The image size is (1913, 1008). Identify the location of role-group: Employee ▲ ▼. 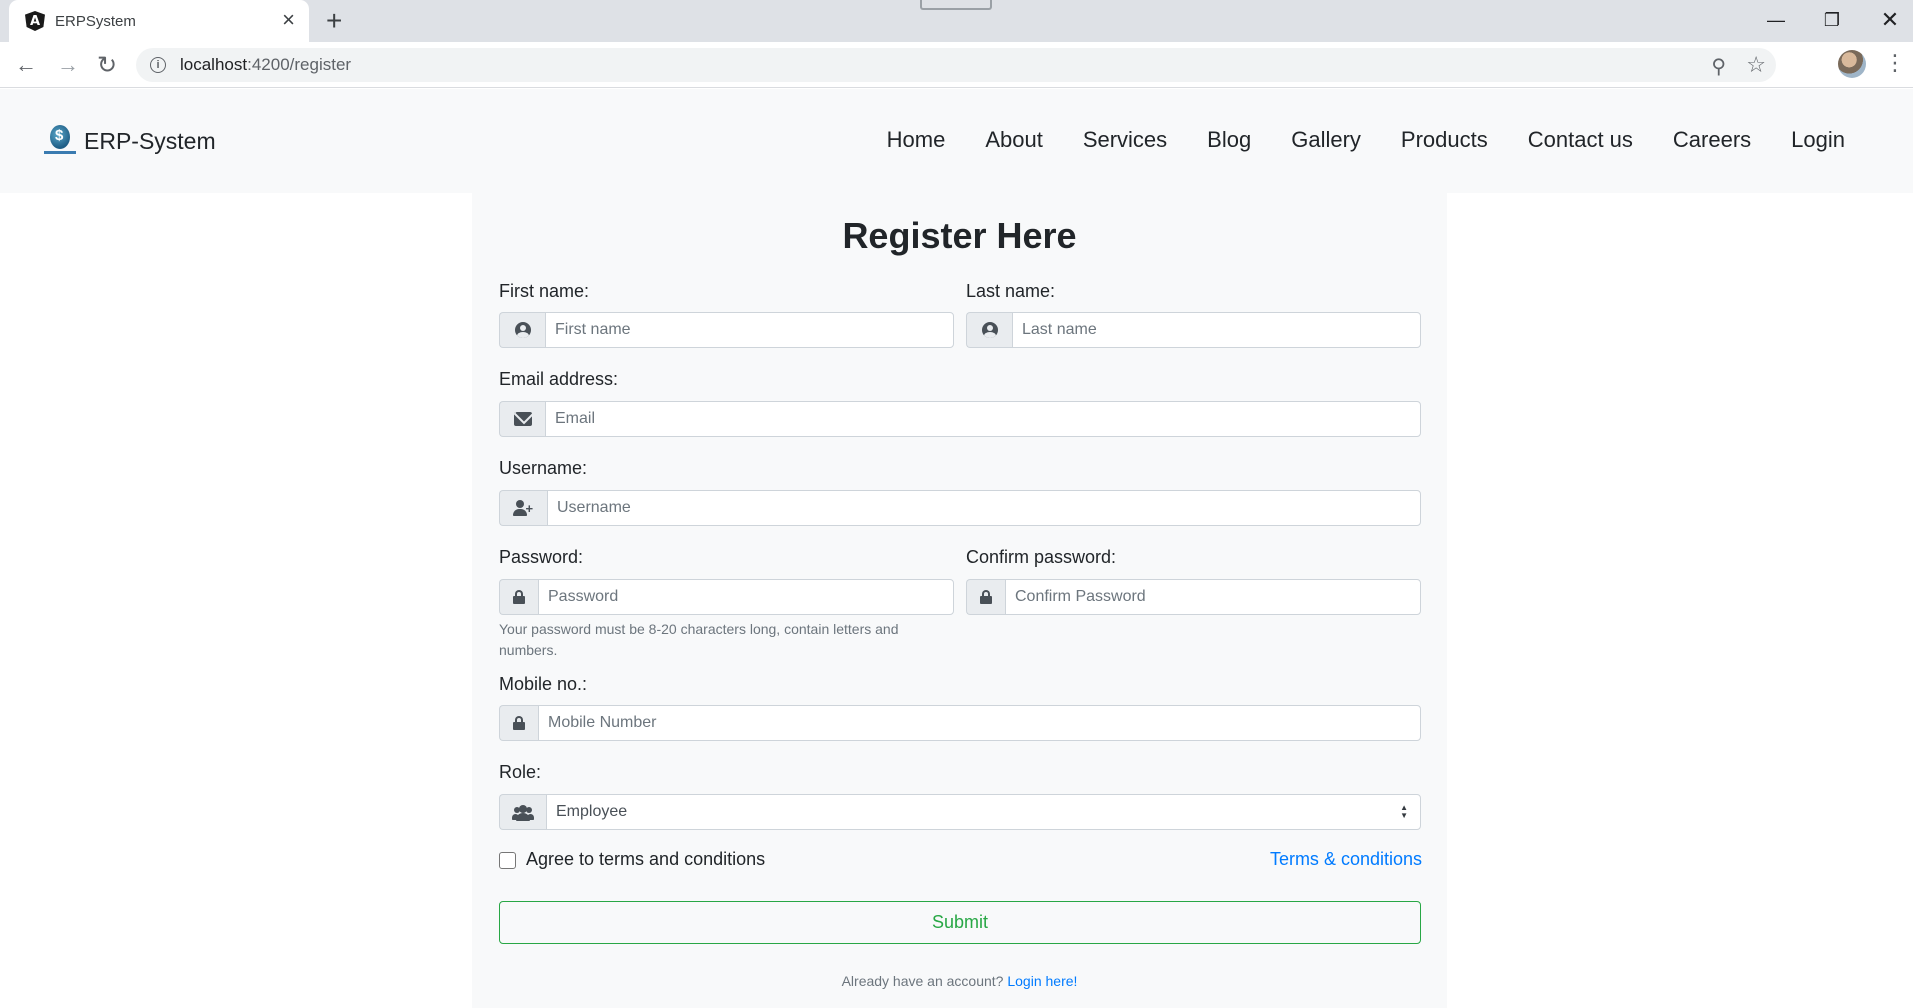
(960, 812).